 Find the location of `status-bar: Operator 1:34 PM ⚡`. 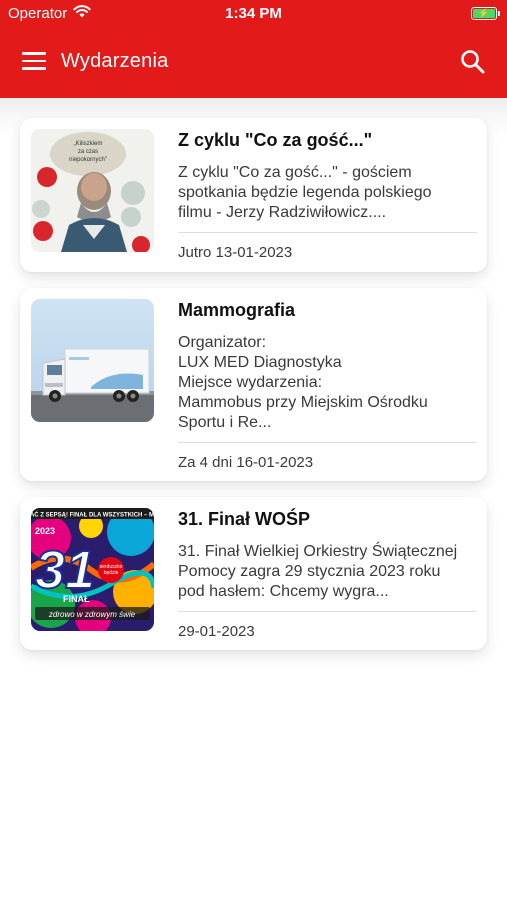

status-bar: Operator 1:34 PM ⚡ is located at coordinates (253, 14).